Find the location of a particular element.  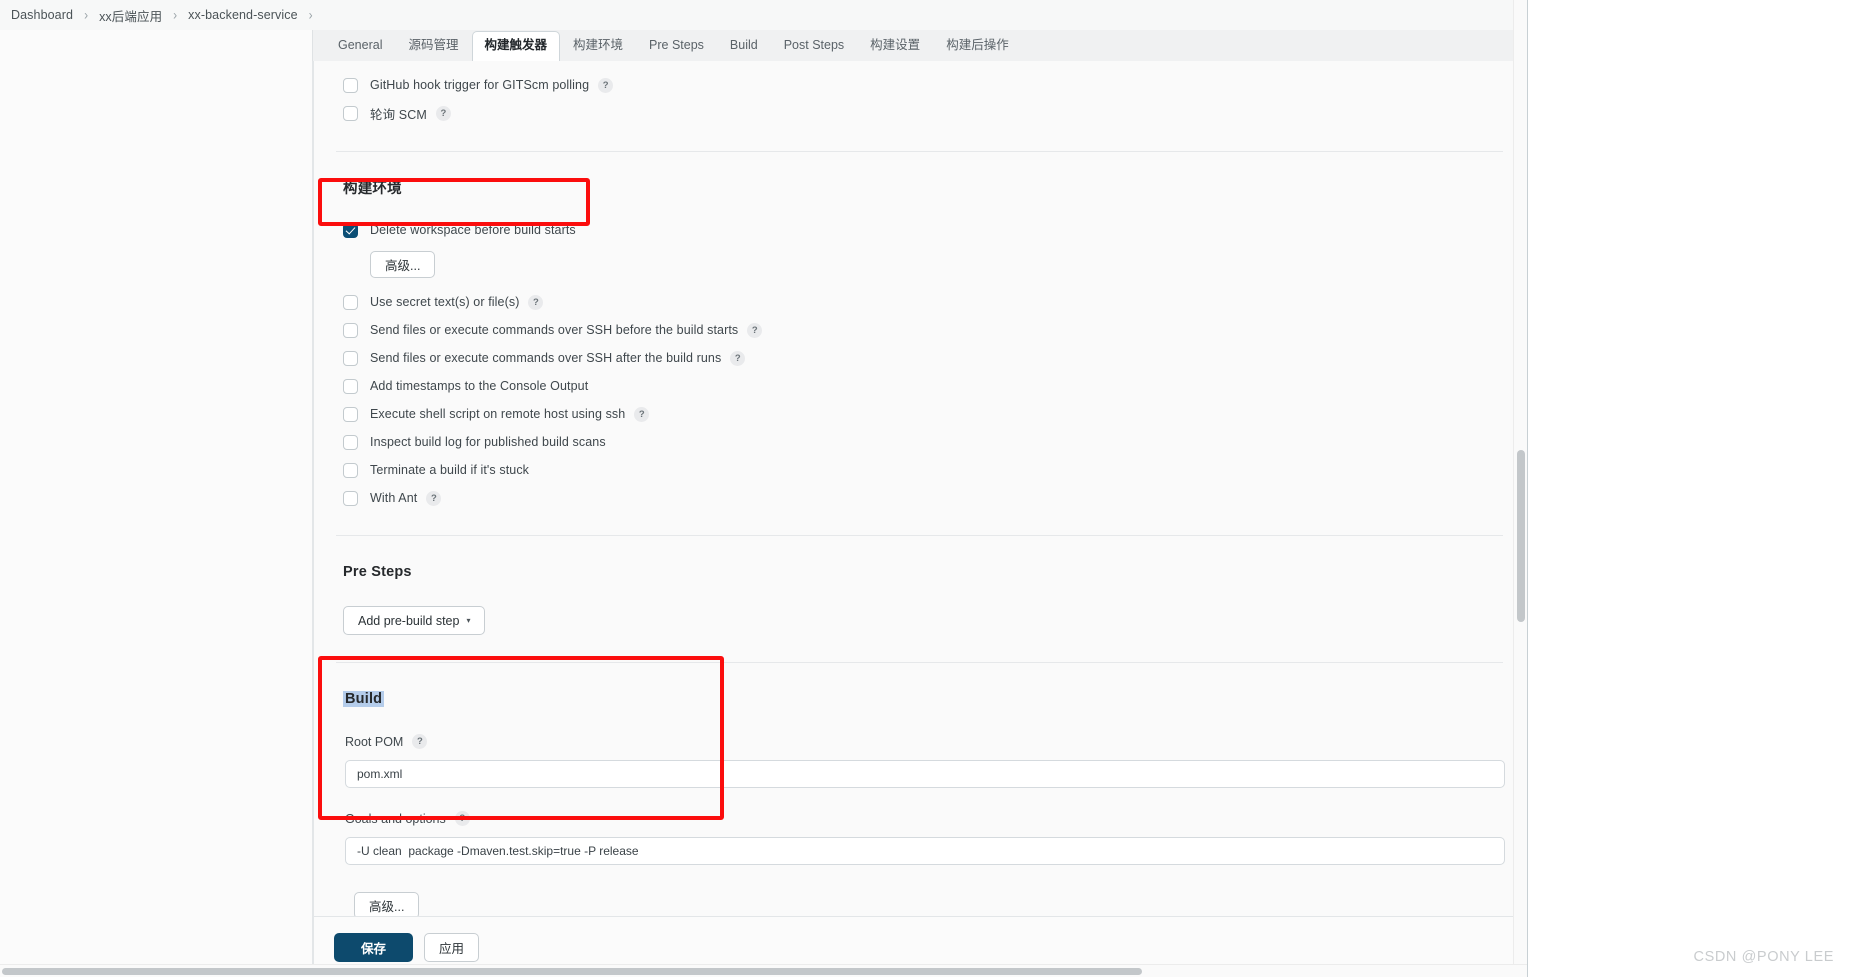

field-label-goals-wrap: Goals and options ? is located at coordinates (919, 818).